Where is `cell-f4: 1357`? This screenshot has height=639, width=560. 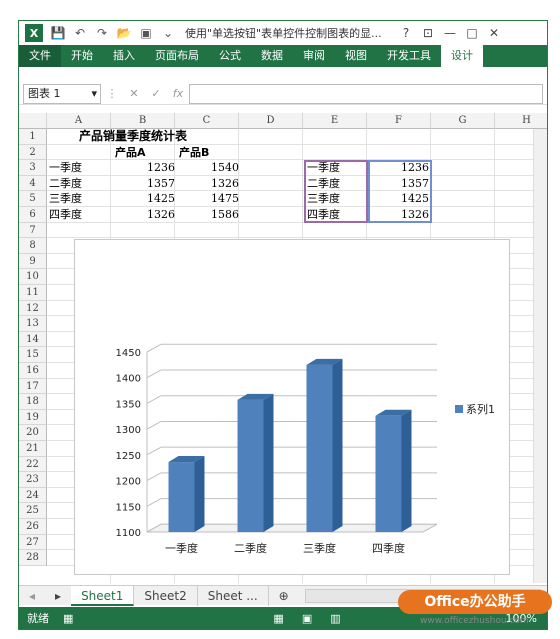
cell-f4: 1357 is located at coordinates (400, 184).